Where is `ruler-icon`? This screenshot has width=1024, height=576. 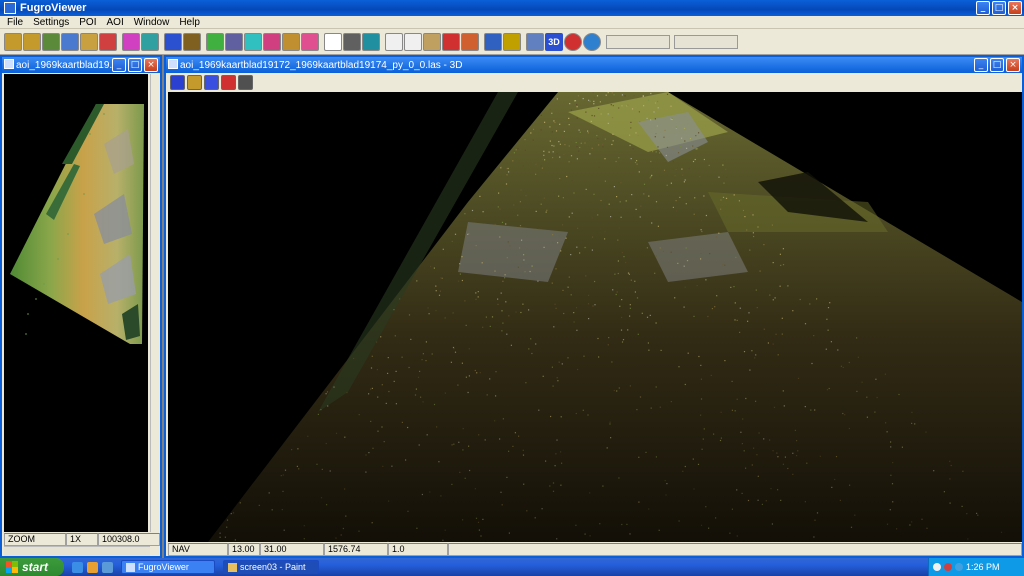 ruler-icon is located at coordinates (512, 41).